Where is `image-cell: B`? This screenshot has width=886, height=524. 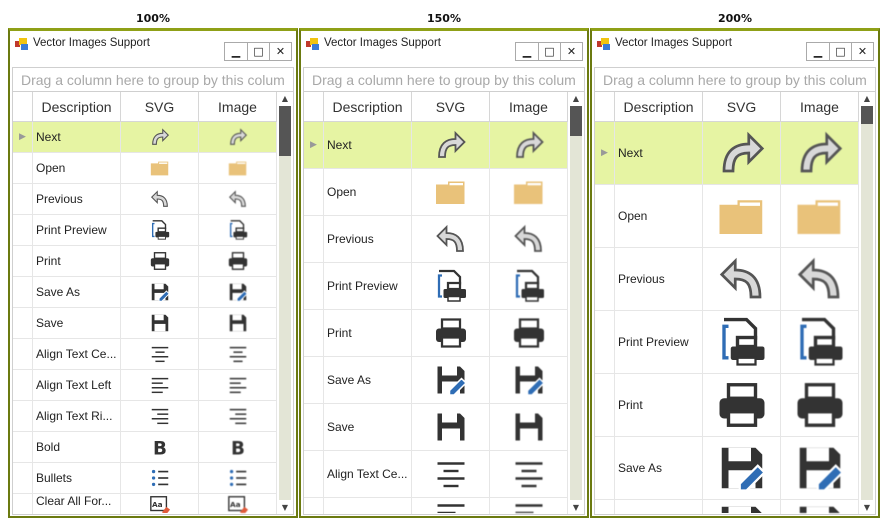 image-cell: B is located at coordinates (238, 447).